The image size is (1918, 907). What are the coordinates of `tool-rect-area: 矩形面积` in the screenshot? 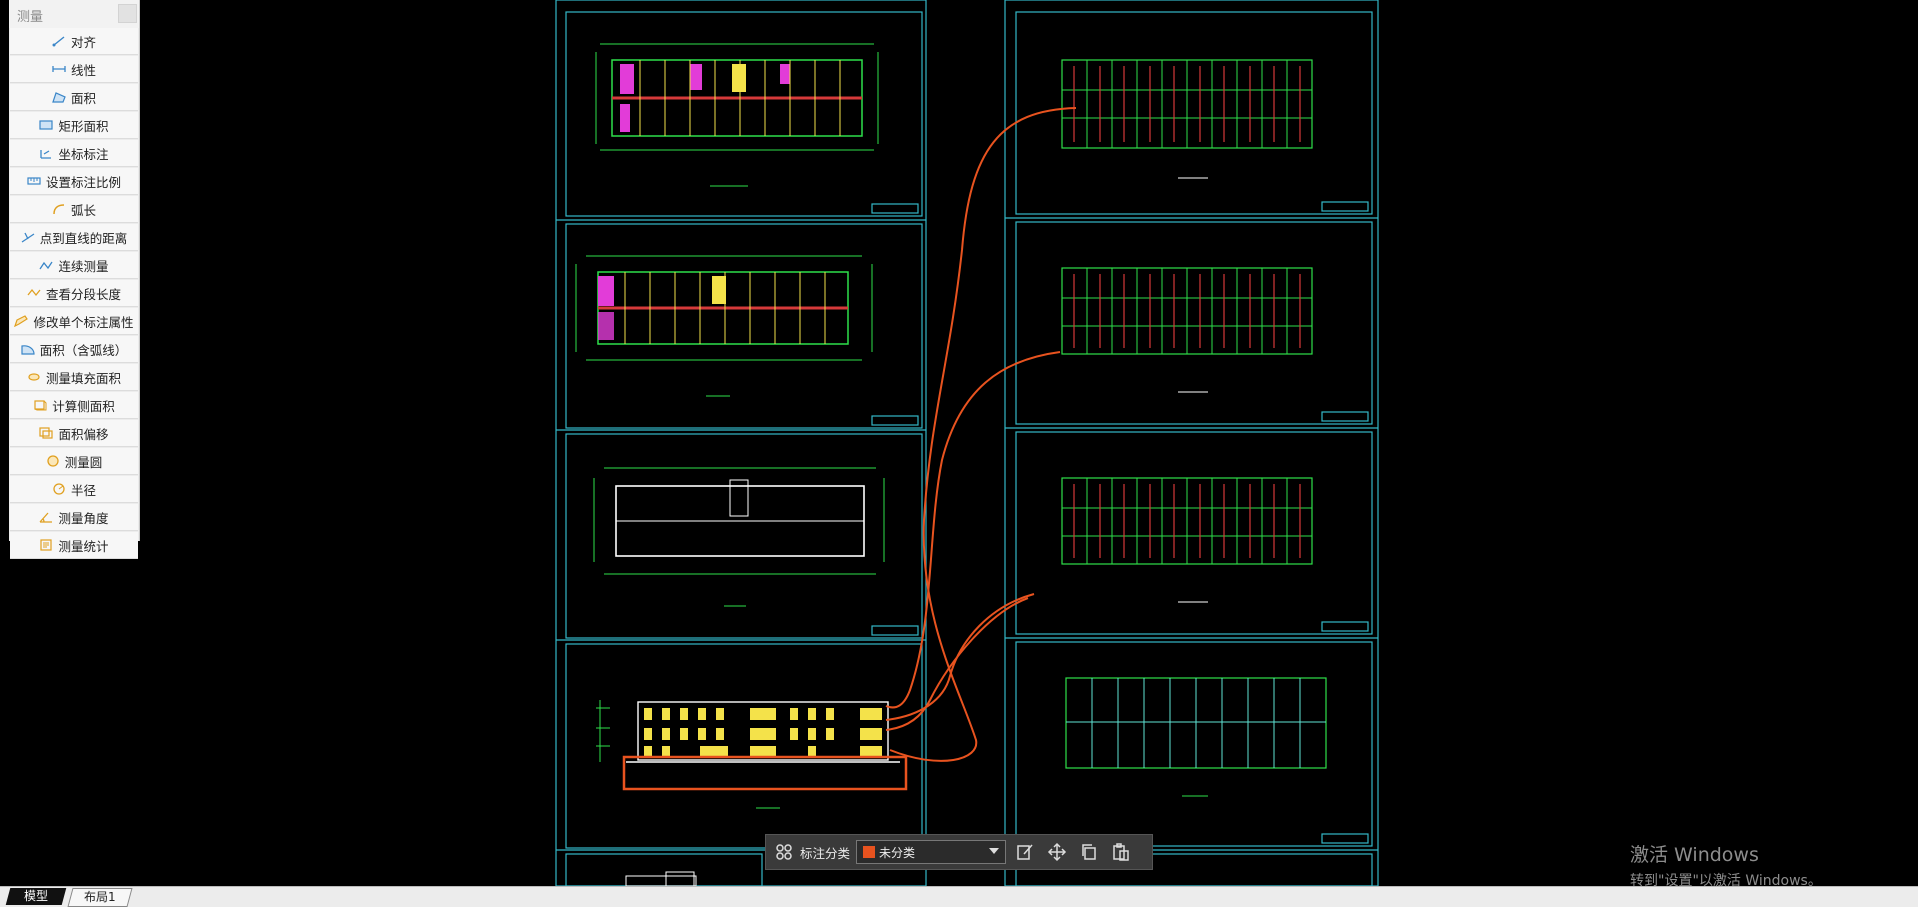 It's located at (74, 125).